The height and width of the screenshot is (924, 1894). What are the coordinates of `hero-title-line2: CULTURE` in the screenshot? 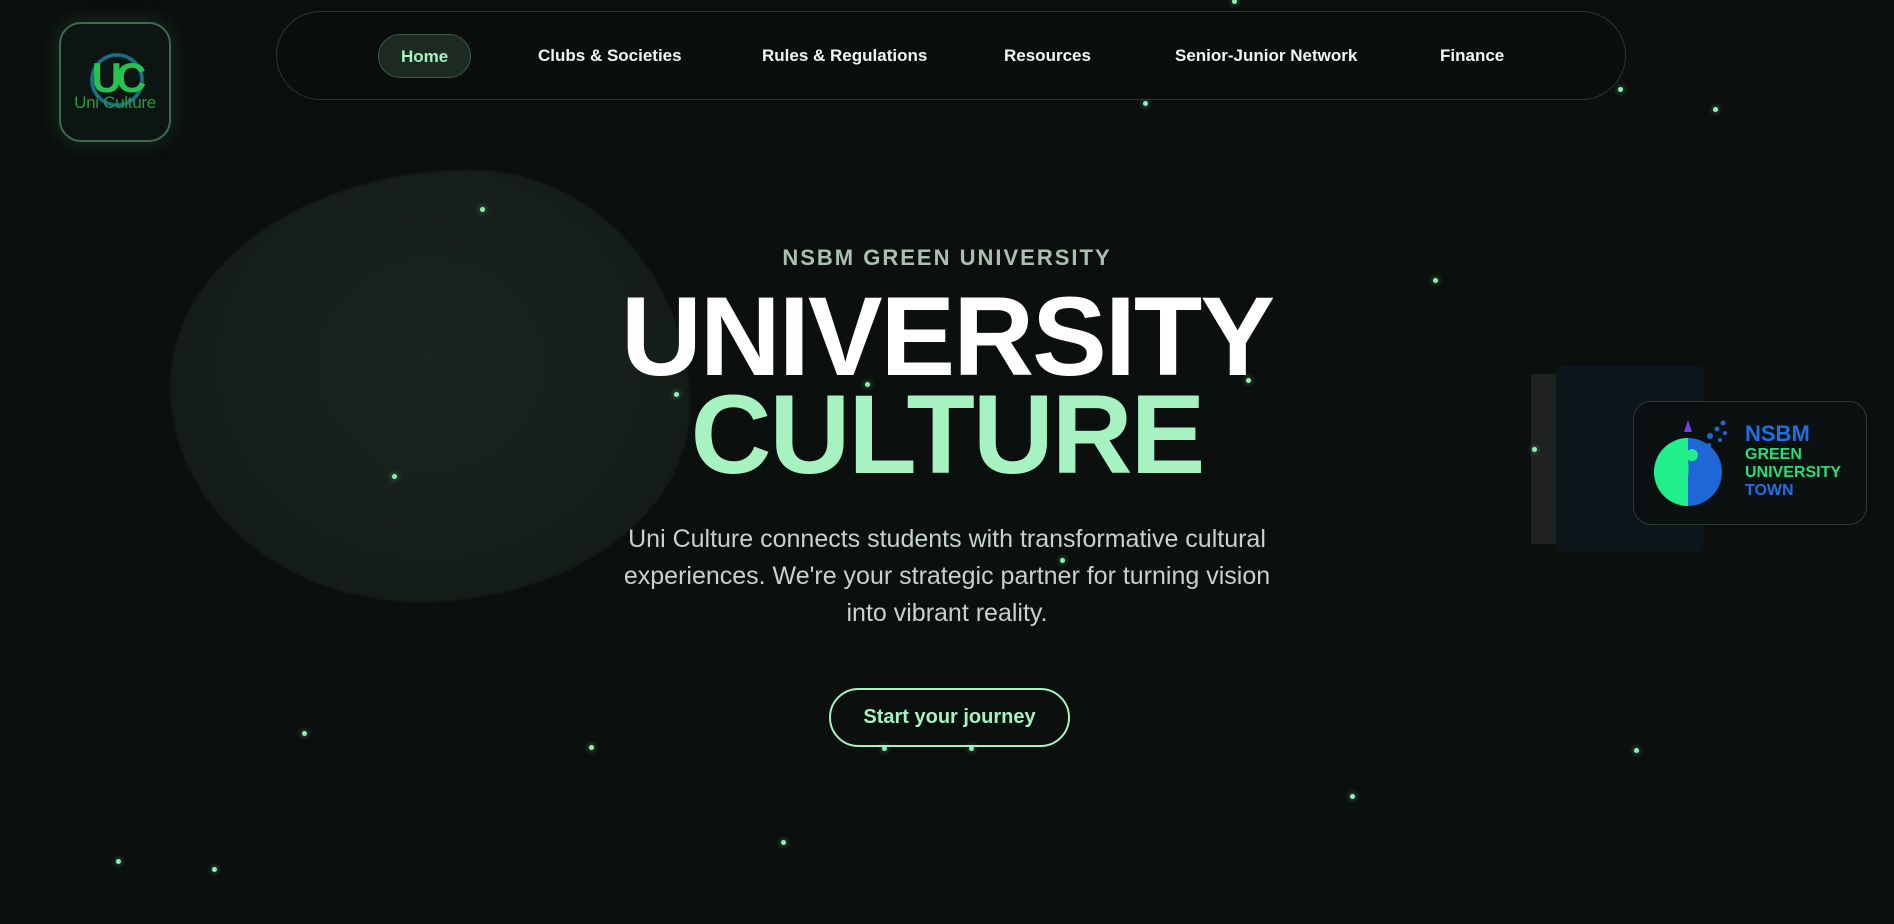 It's located at (948, 434).